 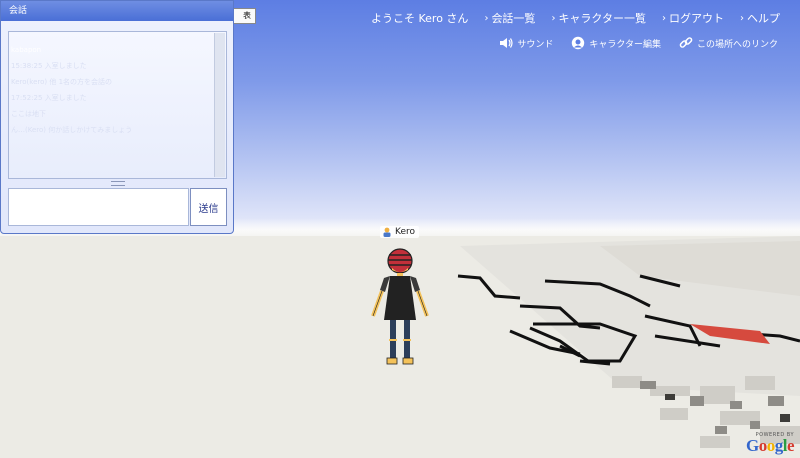 What do you see at coordinates (513, 18) in the screenshot?
I see `nav-label: 会話一覧` at bounding box center [513, 18].